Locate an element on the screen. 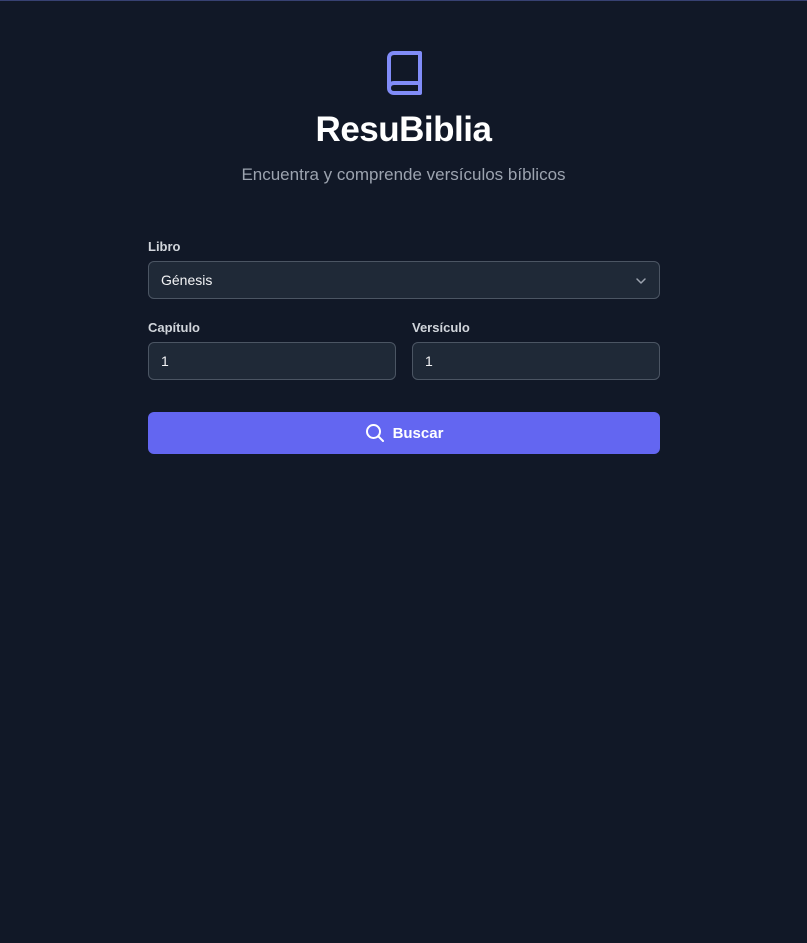 This screenshot has width=807, height=943. verse-field: Versículo is located at coordinates (536, 349).